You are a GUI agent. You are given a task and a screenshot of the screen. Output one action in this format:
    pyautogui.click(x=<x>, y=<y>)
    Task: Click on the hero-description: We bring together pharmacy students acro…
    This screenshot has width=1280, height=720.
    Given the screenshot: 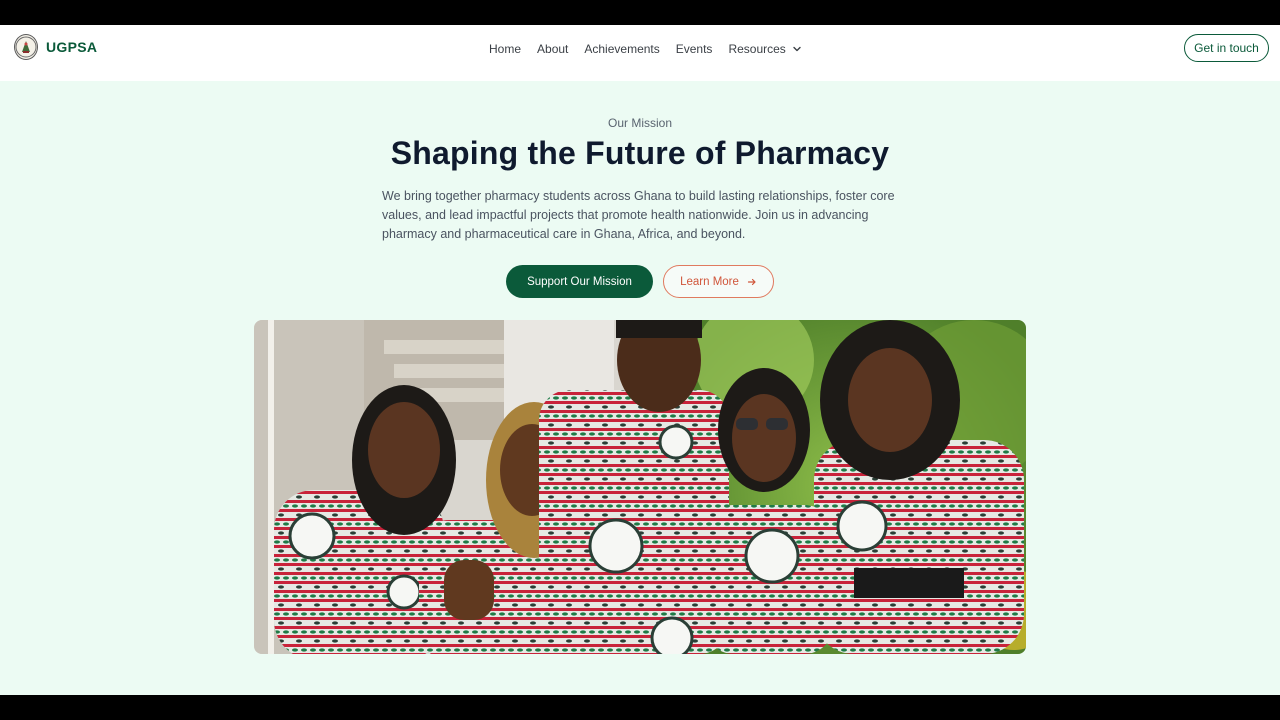 What is the action you would take?
    pyautogui.click(x=638, y=215)
    